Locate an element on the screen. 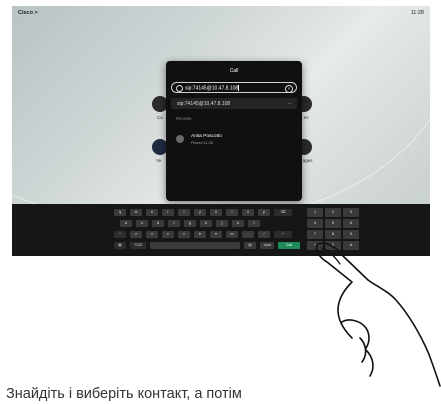  instruction-caption: Знайдіть і виберіть контакт, а потім is located at coordinates (124, 394).